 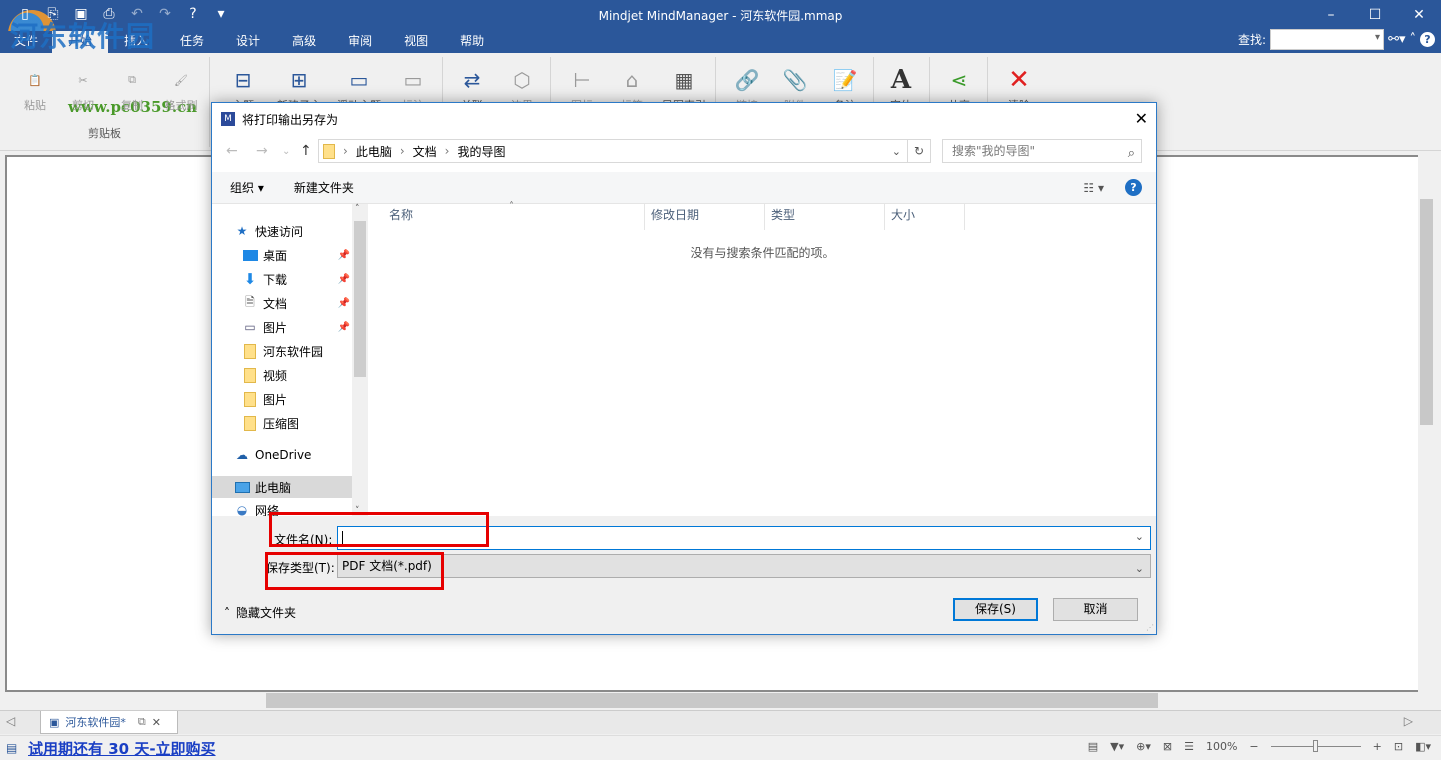 What do you see at coordinates (262, 151) in the screenshot?
I see `forward-button: →` at bounding box center [262, 151].